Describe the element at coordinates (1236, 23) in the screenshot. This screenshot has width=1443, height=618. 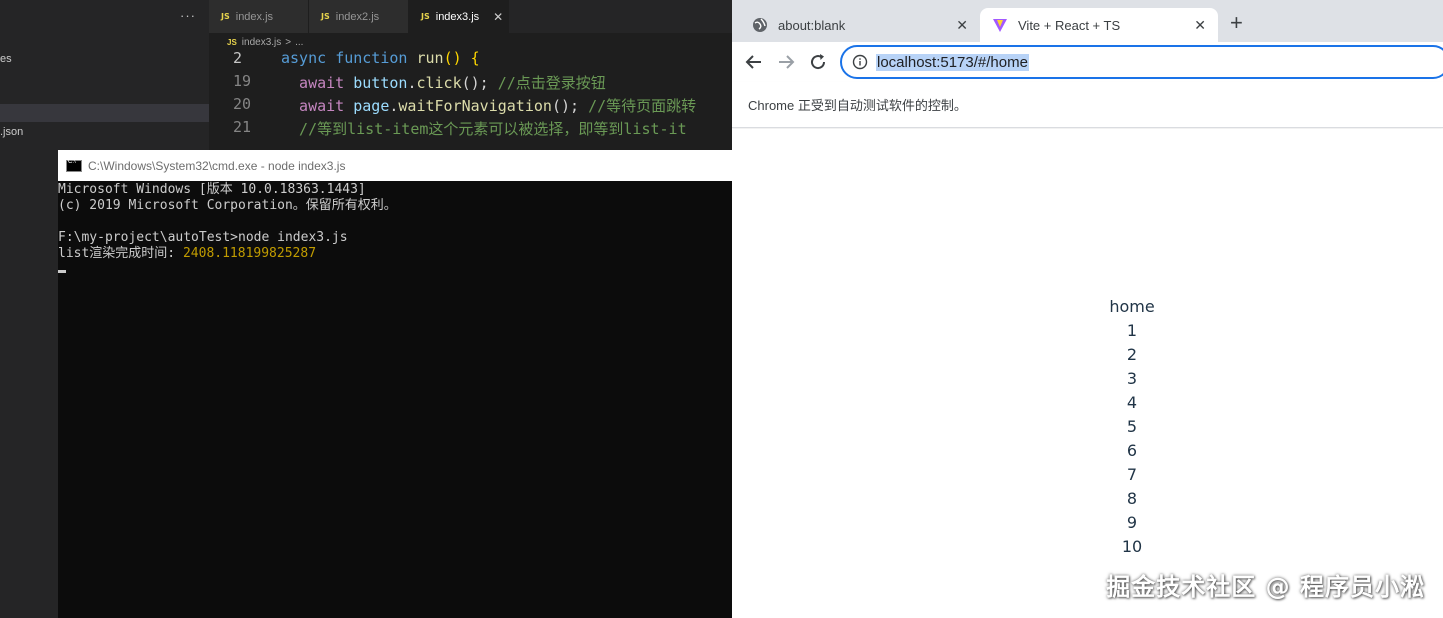
I see `new-tab-button: +` at that location.